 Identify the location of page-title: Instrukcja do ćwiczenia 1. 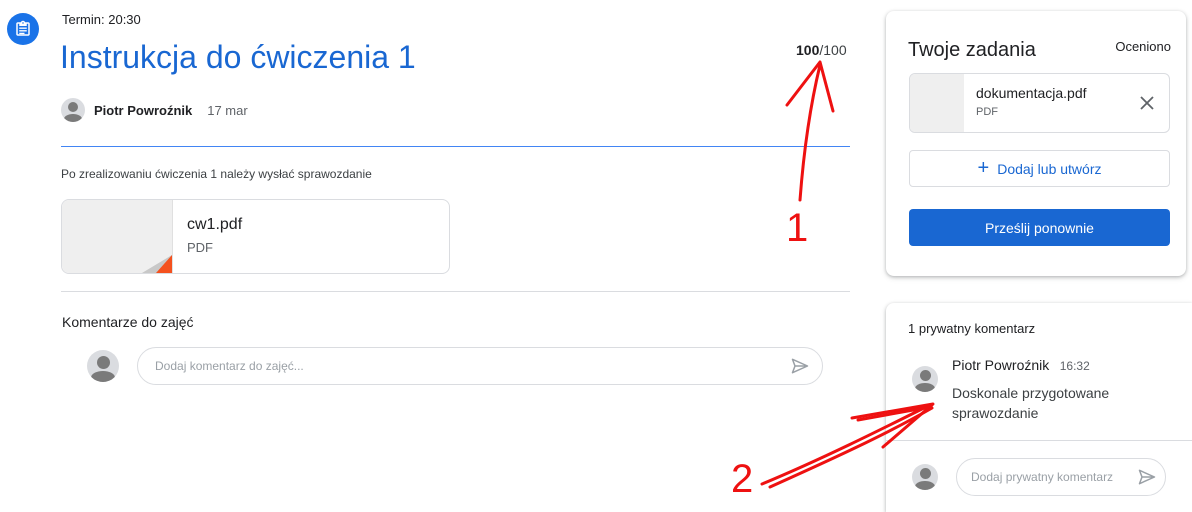
(238, 57).